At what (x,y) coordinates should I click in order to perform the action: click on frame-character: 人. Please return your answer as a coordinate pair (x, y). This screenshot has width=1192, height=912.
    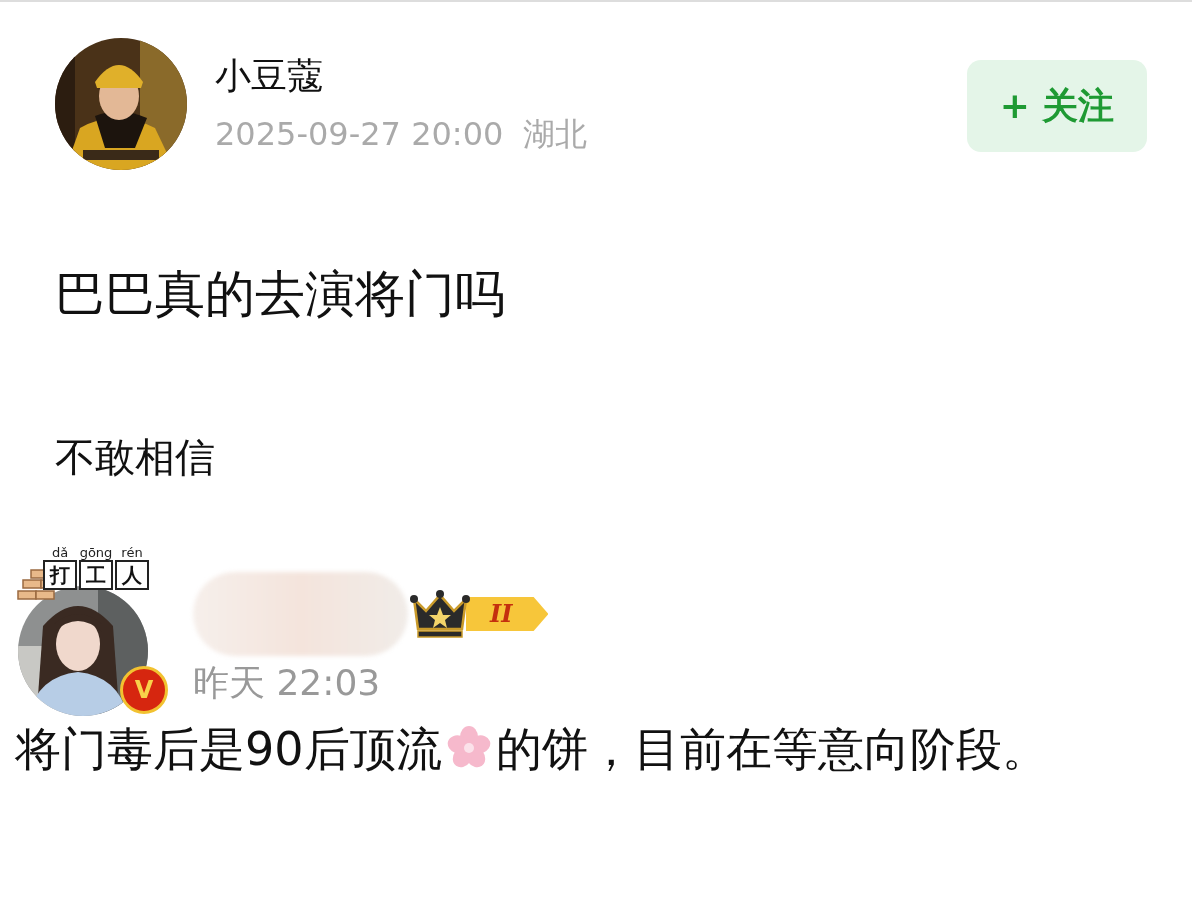
    Looking at the image, I should click on (132, 575).